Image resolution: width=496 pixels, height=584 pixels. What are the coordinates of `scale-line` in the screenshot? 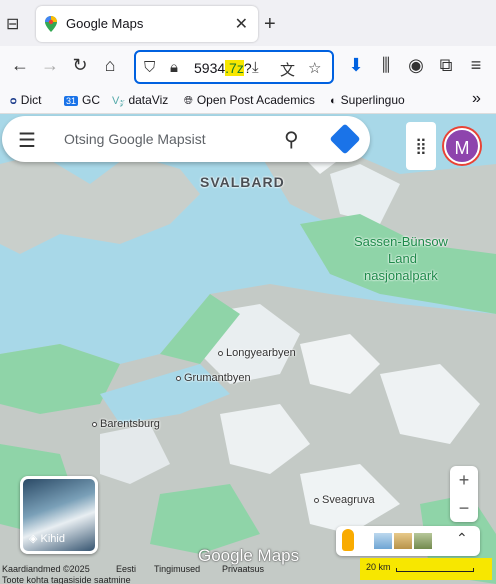 It's located at (435, 570).